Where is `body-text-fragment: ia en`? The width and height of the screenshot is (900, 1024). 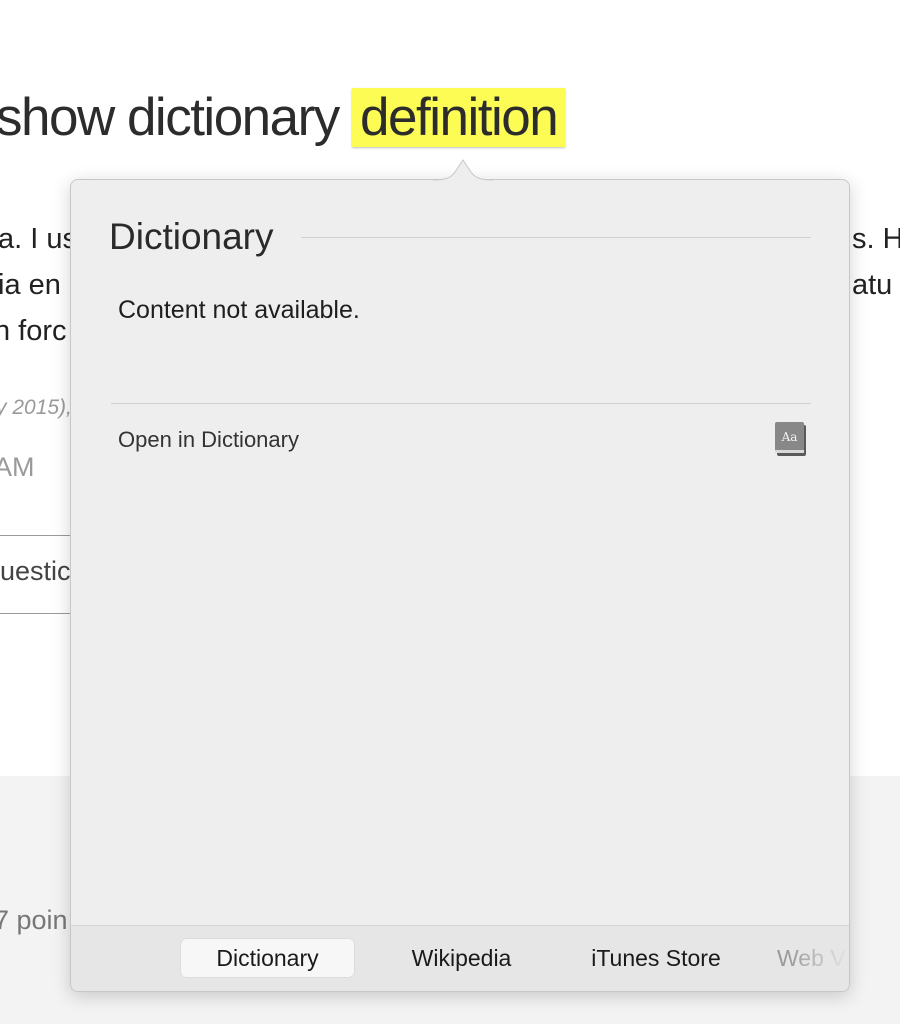 body-text-fragment: ia en is located at coordinates (30, 285).